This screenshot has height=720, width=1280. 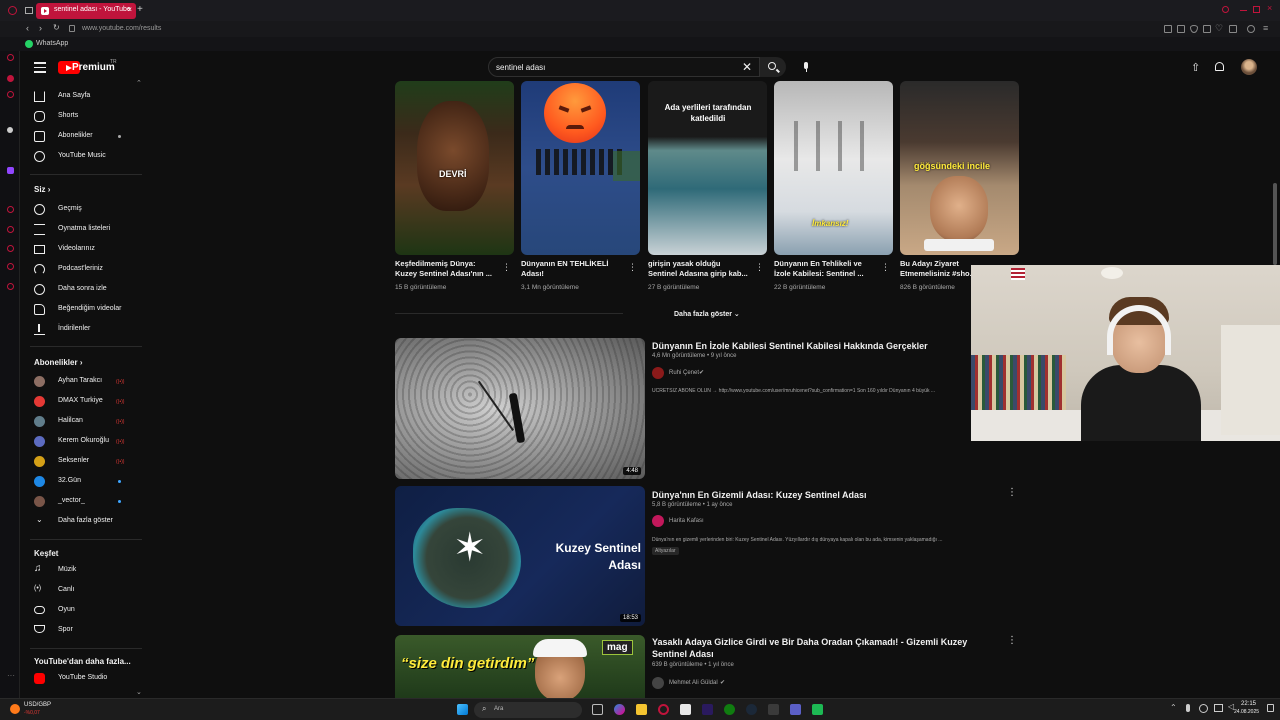 I want to click on clear-search-icon: ✕, so click(x=747, y=67).